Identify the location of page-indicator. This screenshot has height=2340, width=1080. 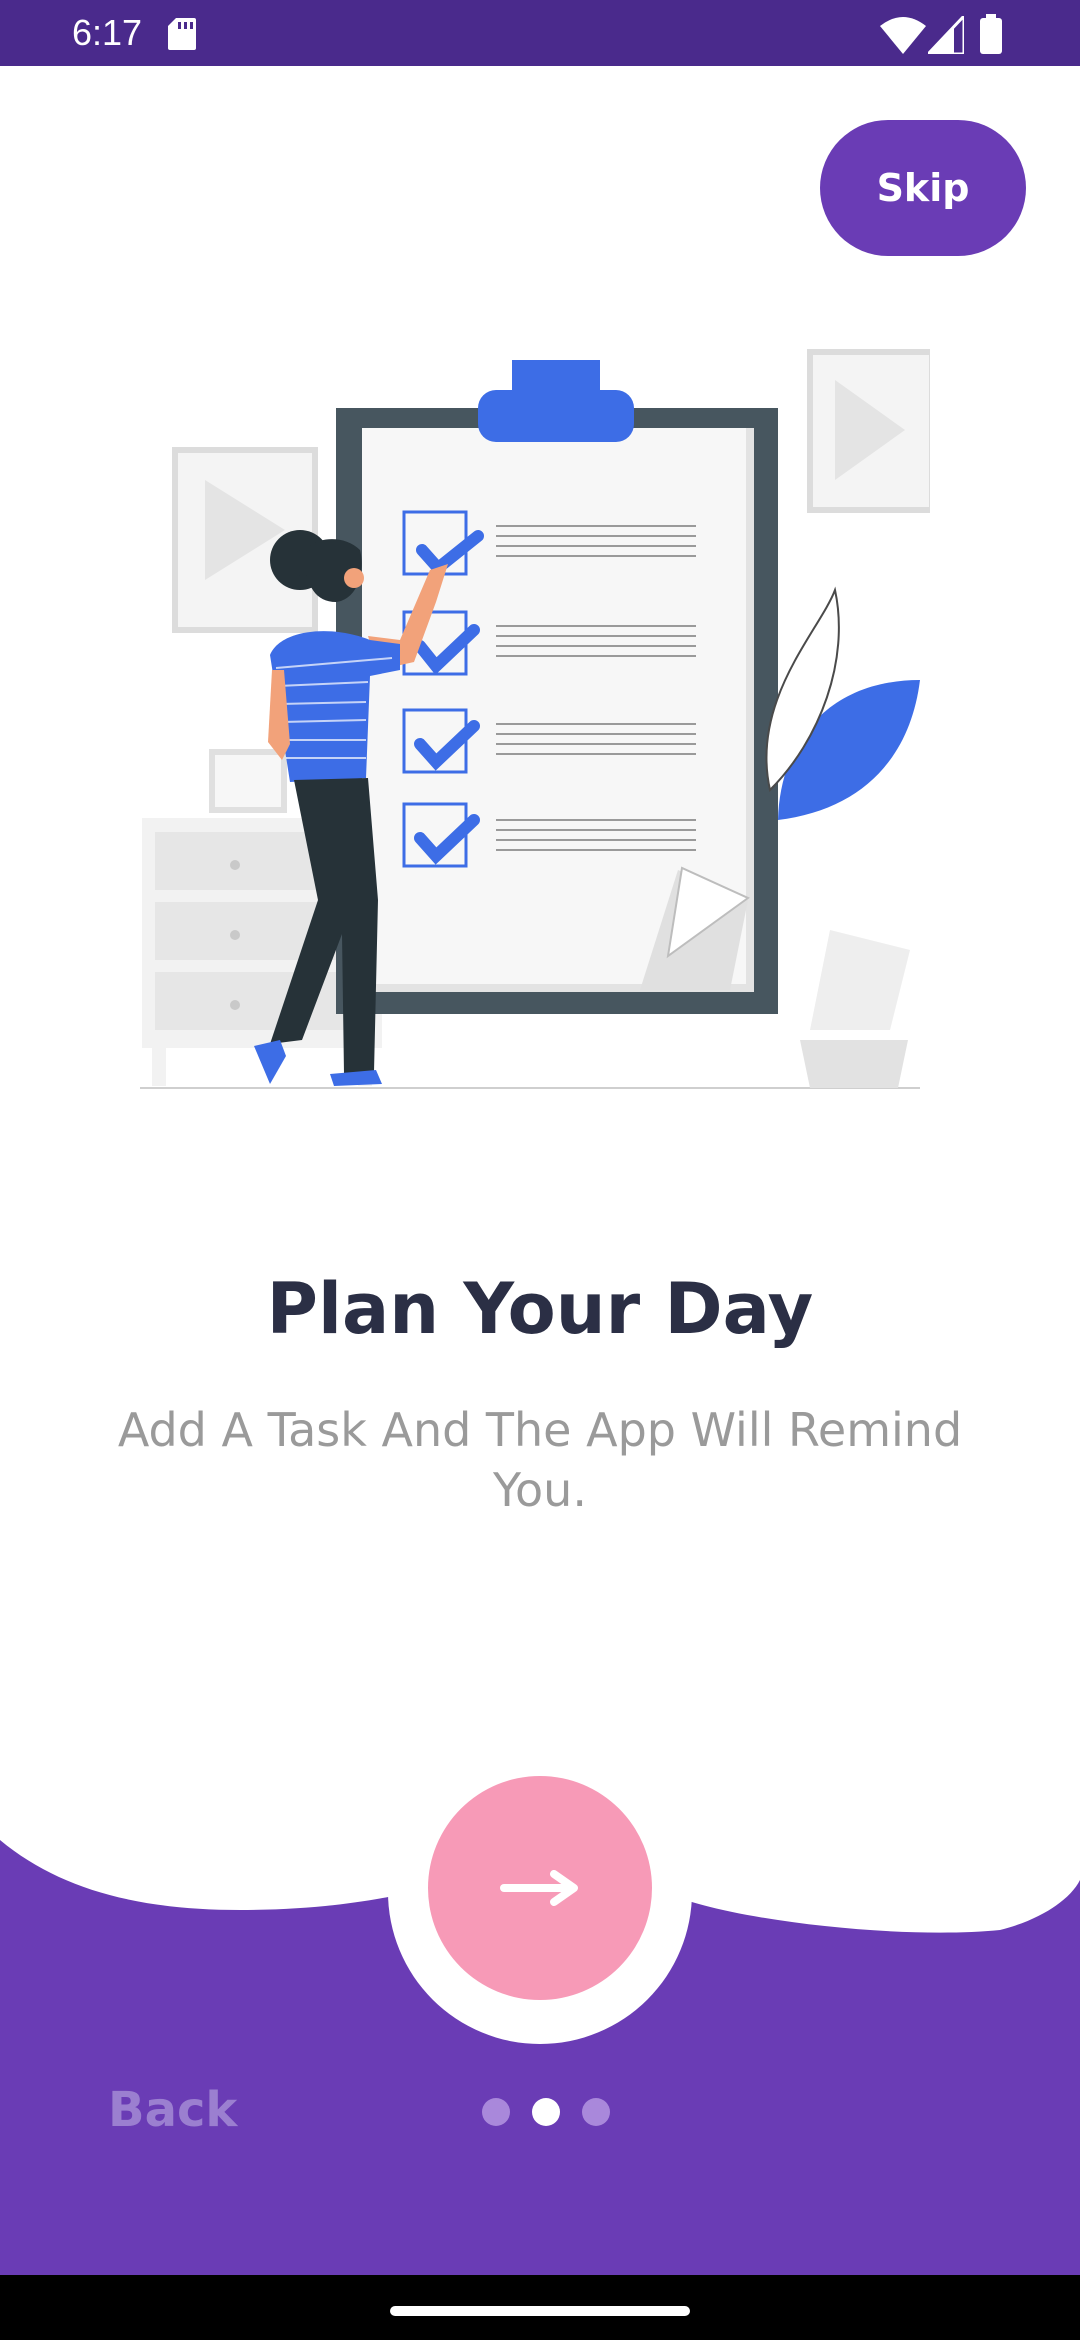
(546, 2112).